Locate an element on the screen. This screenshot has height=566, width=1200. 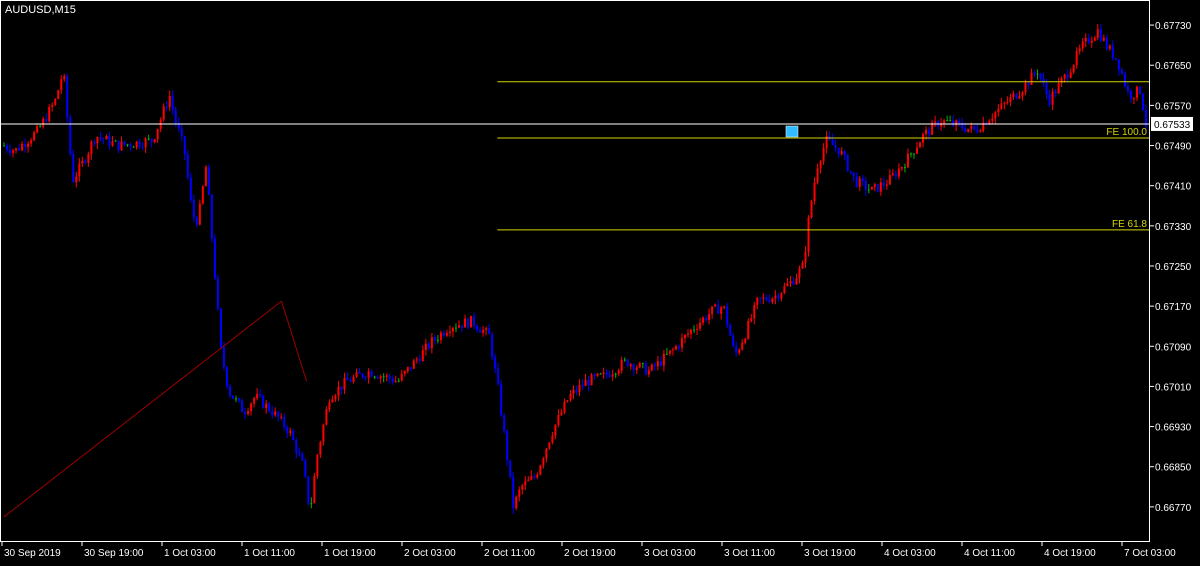
x-tick-label: 2 Oct 03:00 is located at coordinates (430, 553).